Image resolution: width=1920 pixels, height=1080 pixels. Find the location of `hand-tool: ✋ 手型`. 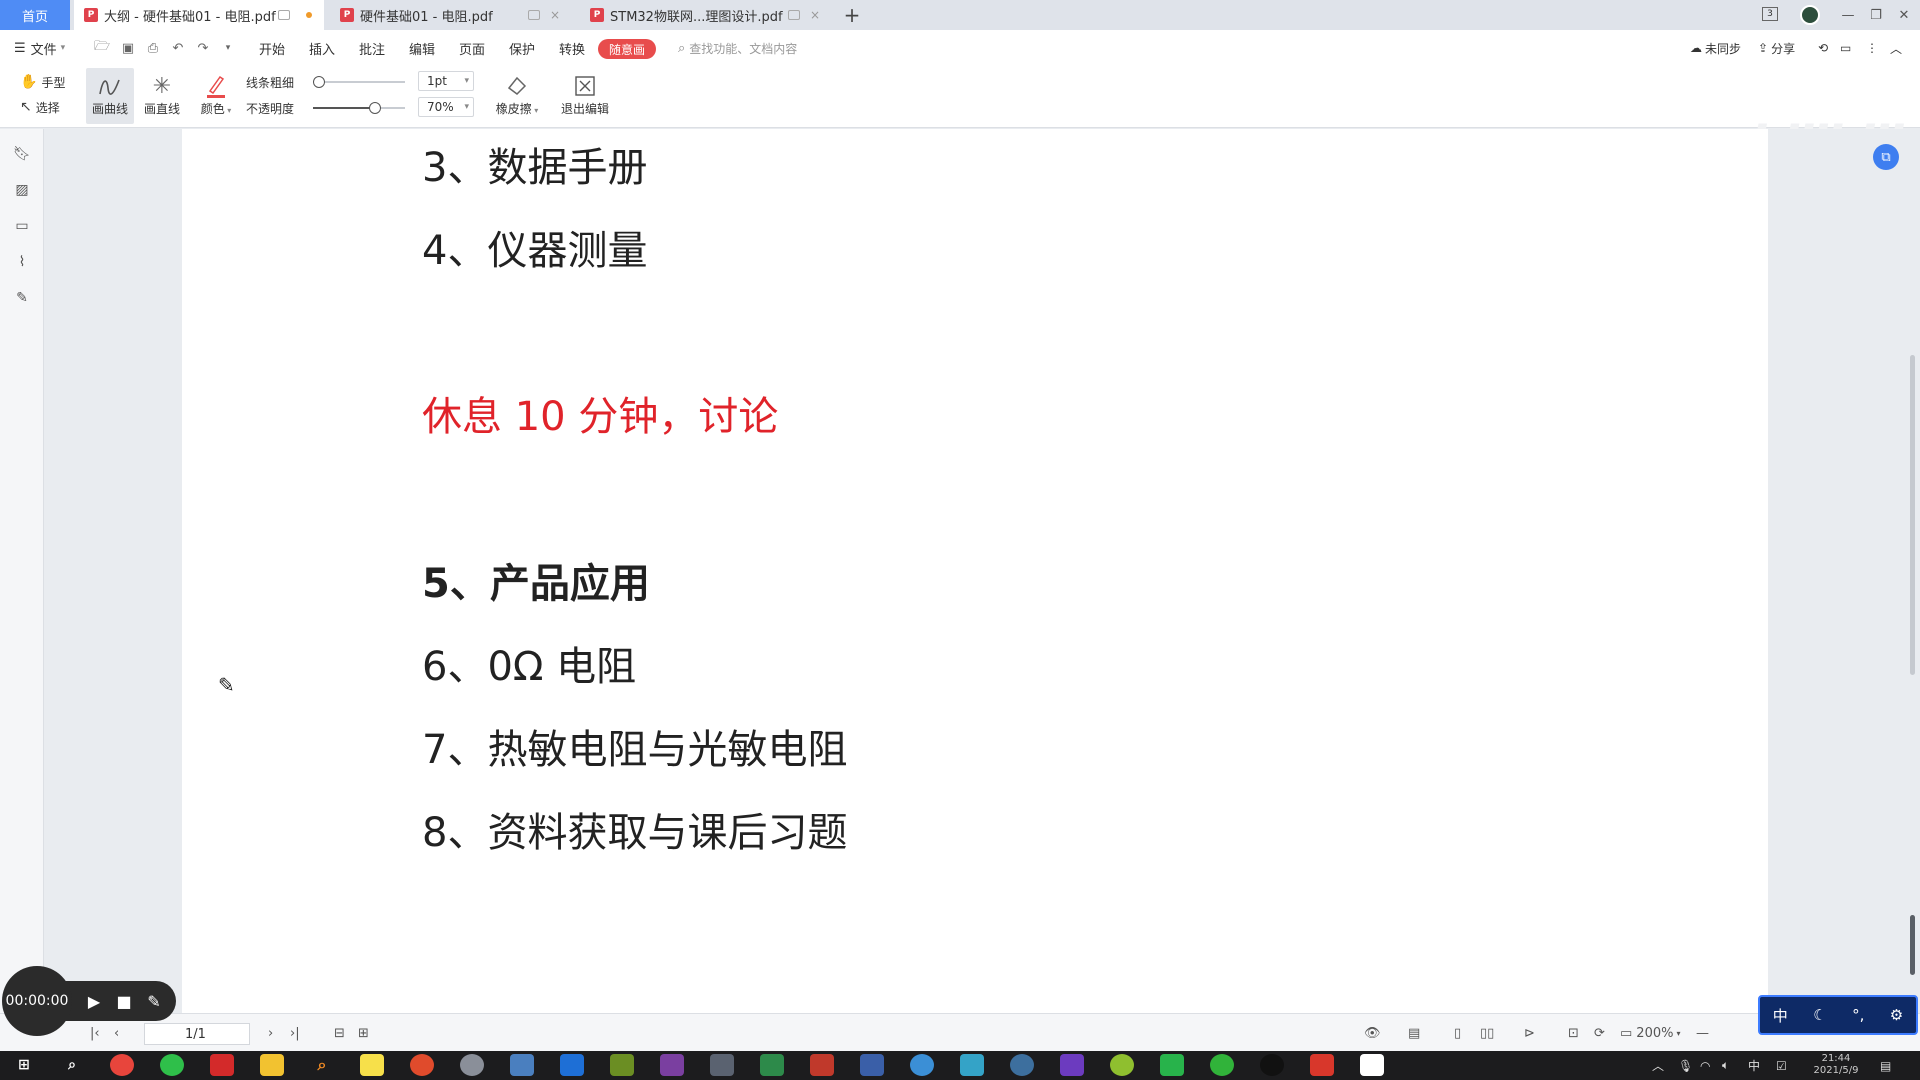

hand-tool: ✋ 手型 is located at coordinates (42, 82).